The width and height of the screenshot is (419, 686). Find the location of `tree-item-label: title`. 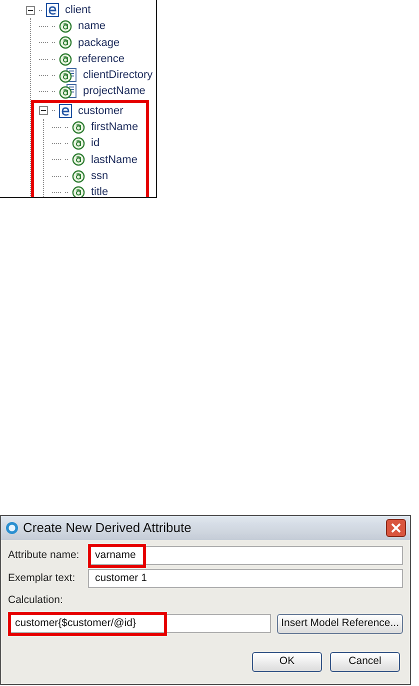

tree-item-label: title is located at coordinates (99, 190).